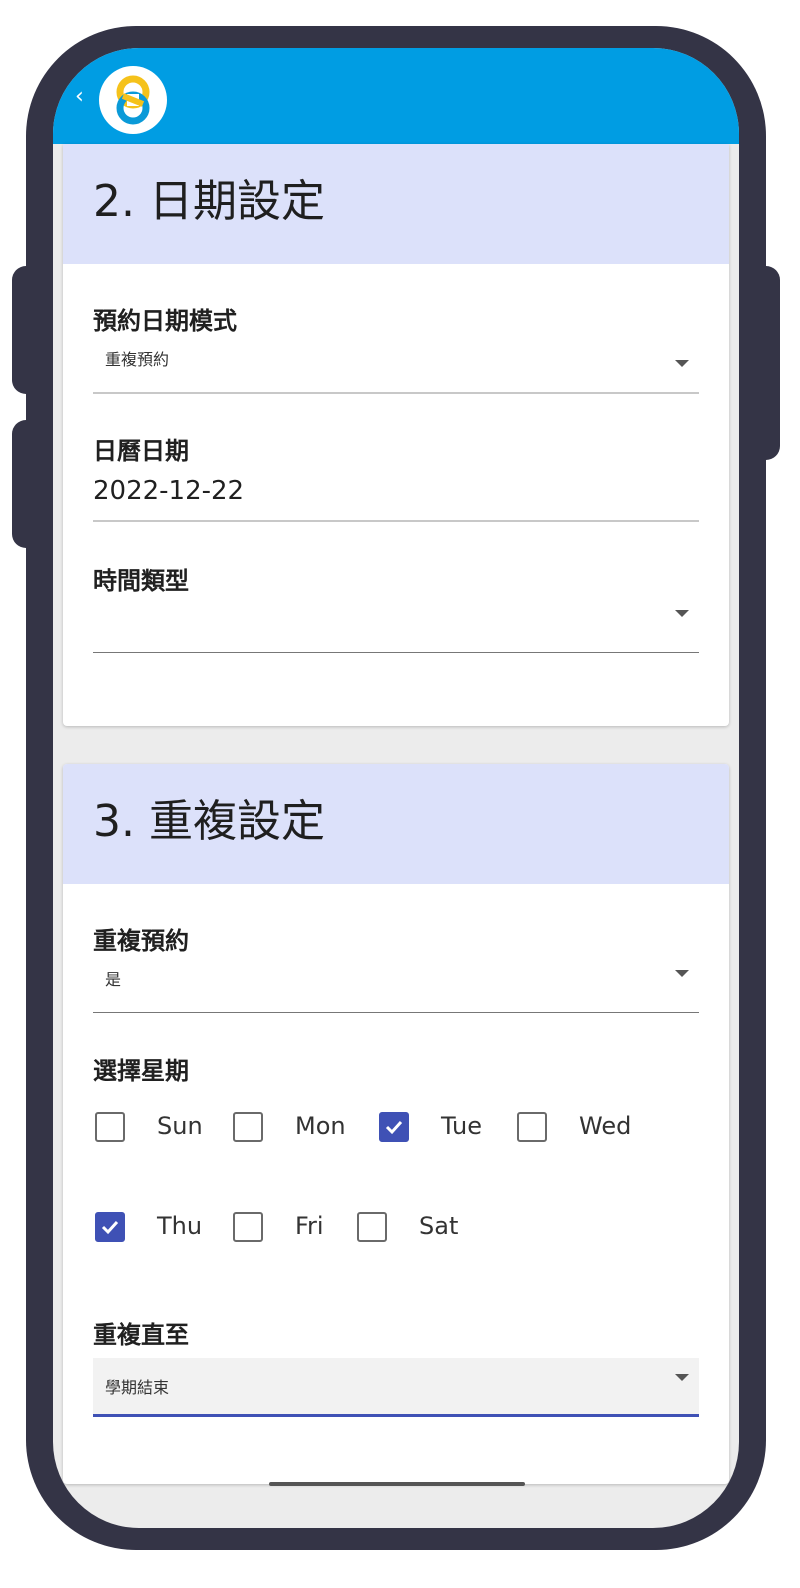  I want to click on repeat-booking-label: 重複預約, so click(141, 941).